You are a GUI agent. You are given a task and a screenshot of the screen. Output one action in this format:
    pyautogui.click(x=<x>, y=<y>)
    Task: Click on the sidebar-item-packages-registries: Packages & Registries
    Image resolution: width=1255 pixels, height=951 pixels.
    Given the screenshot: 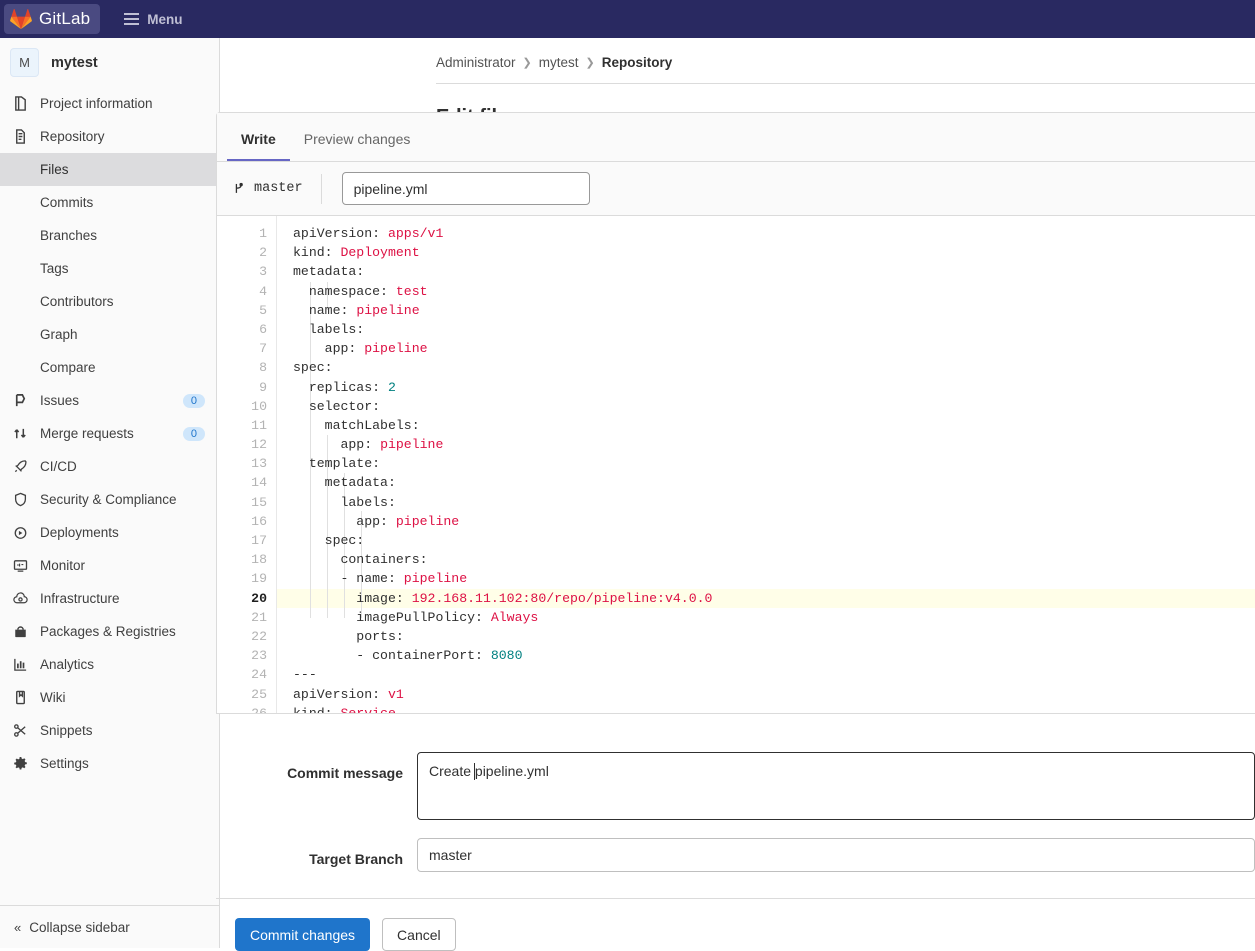 What is the action you would take?
    pyautogui.click(x=109, y=631)
    